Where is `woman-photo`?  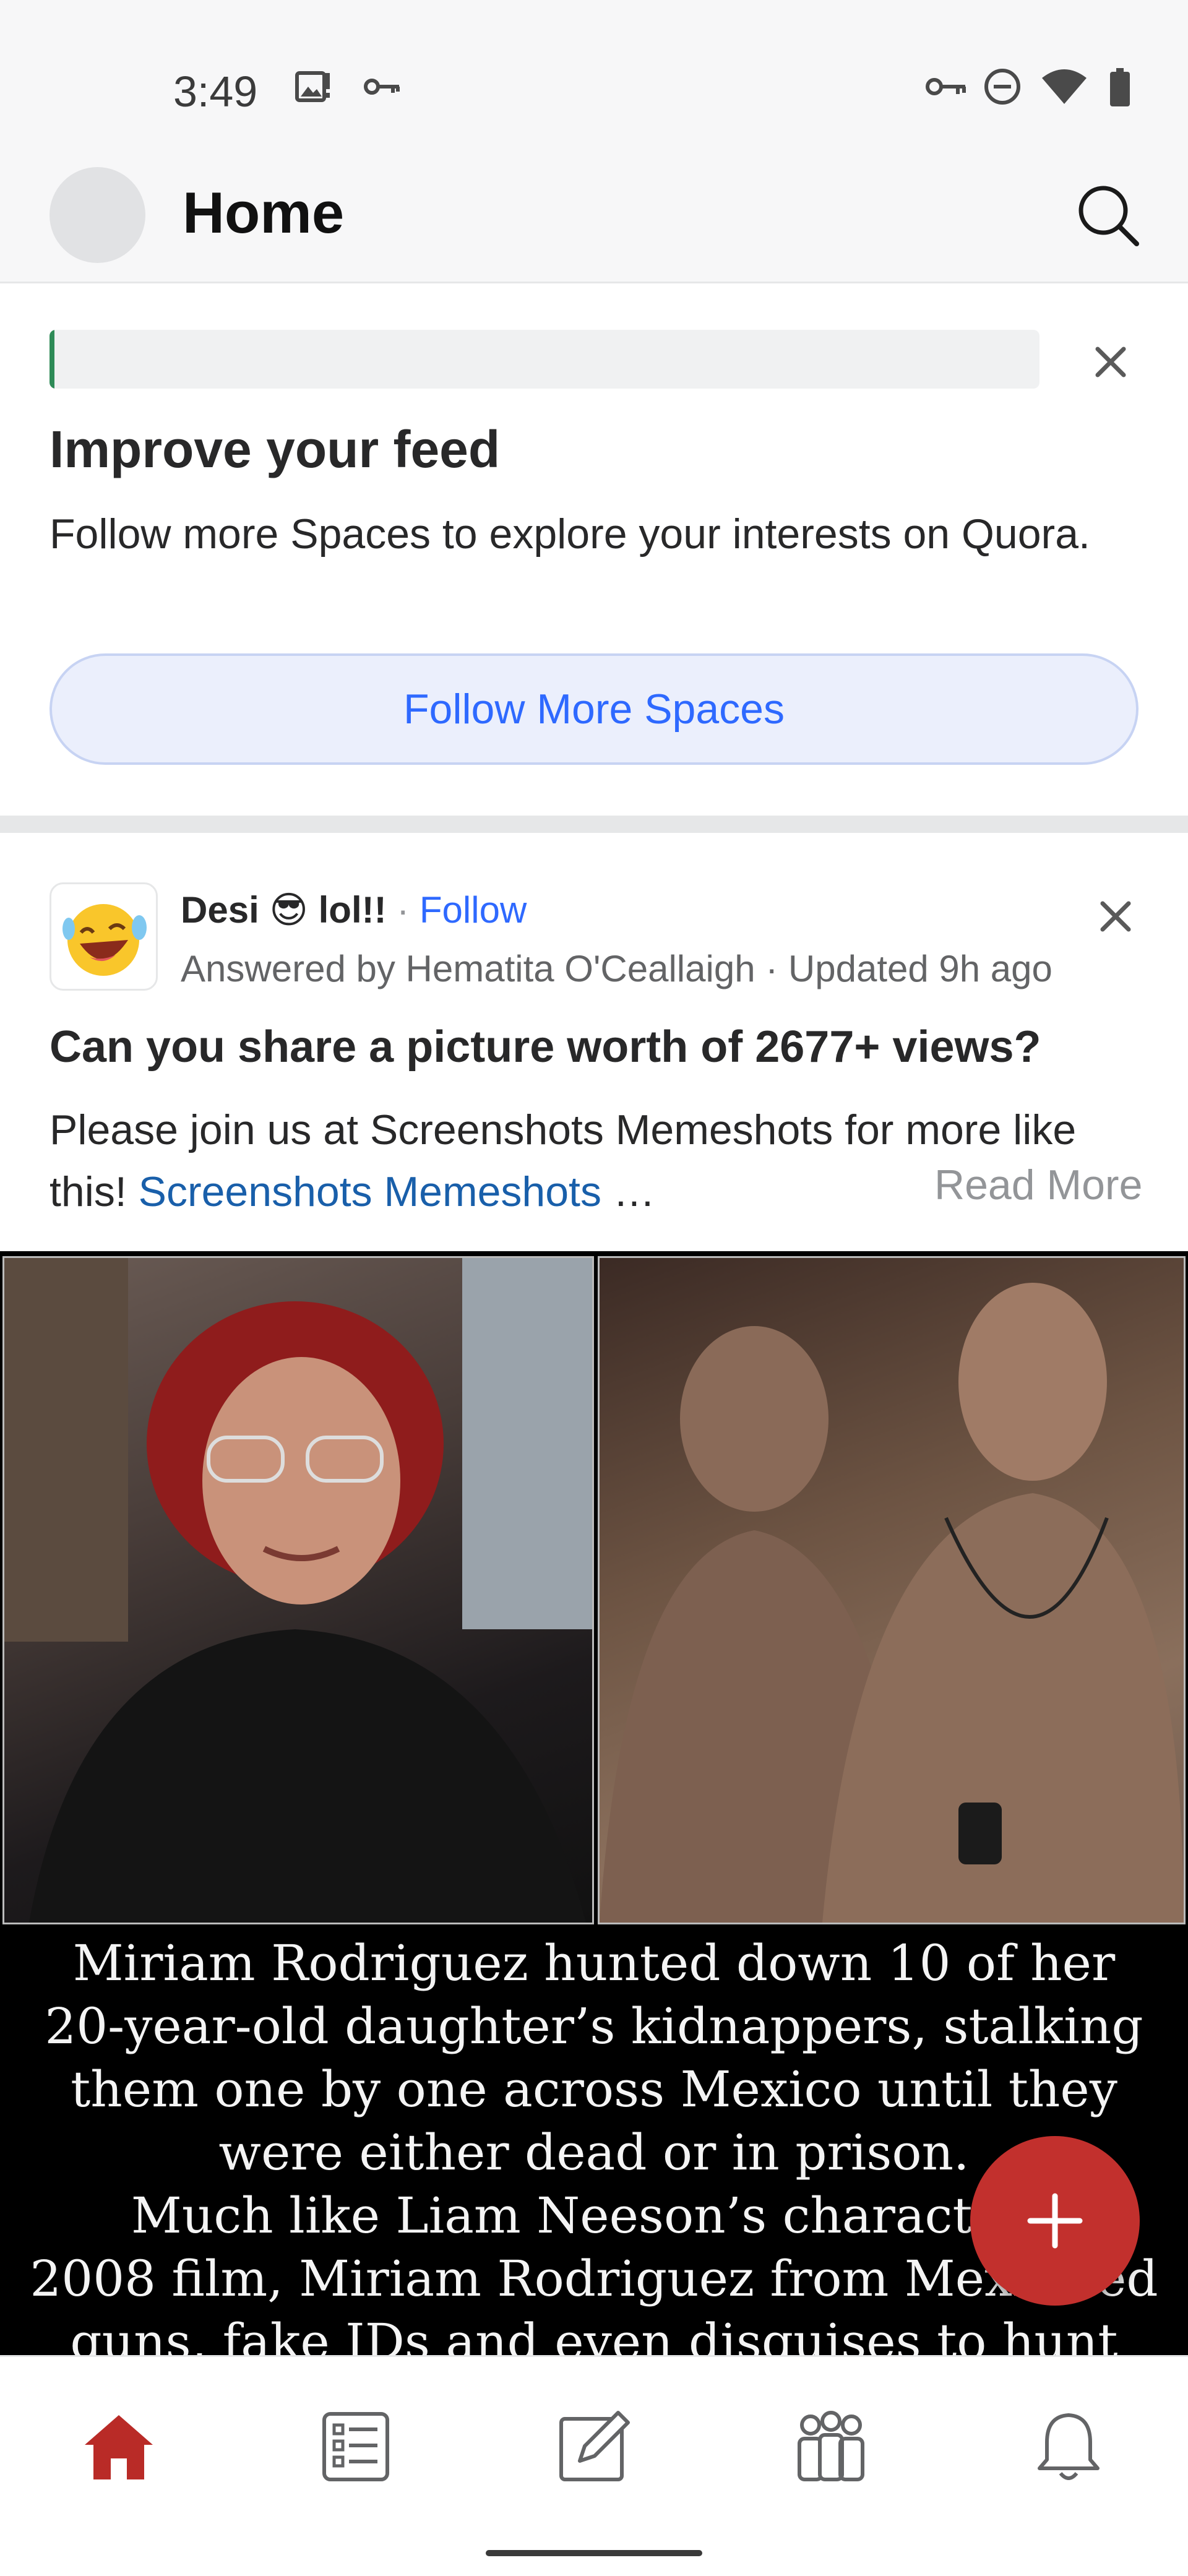
woman-photo is located at coordinates (298, 1590).